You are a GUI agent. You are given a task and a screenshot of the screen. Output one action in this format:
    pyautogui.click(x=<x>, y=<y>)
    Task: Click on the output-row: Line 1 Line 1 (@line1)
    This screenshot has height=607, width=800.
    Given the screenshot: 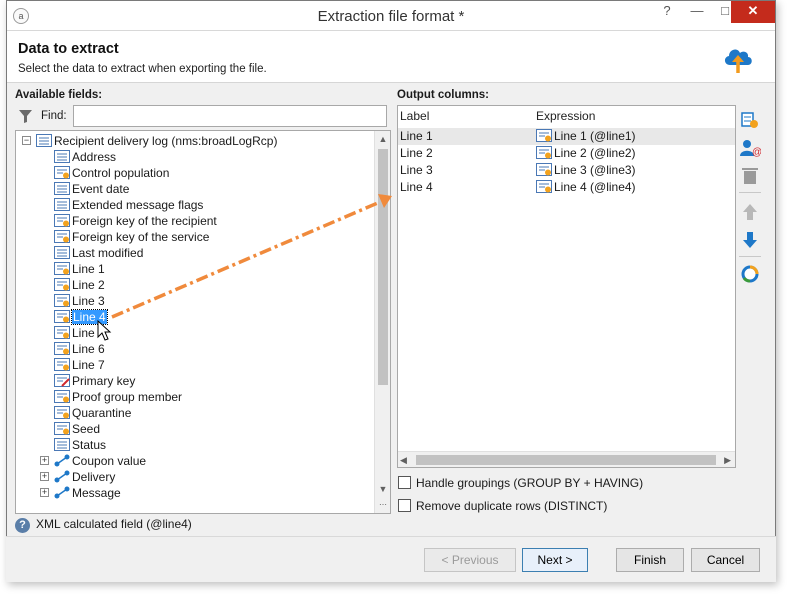 What is the action you would take?
    pyautogui.click(x=566, y=136)
    